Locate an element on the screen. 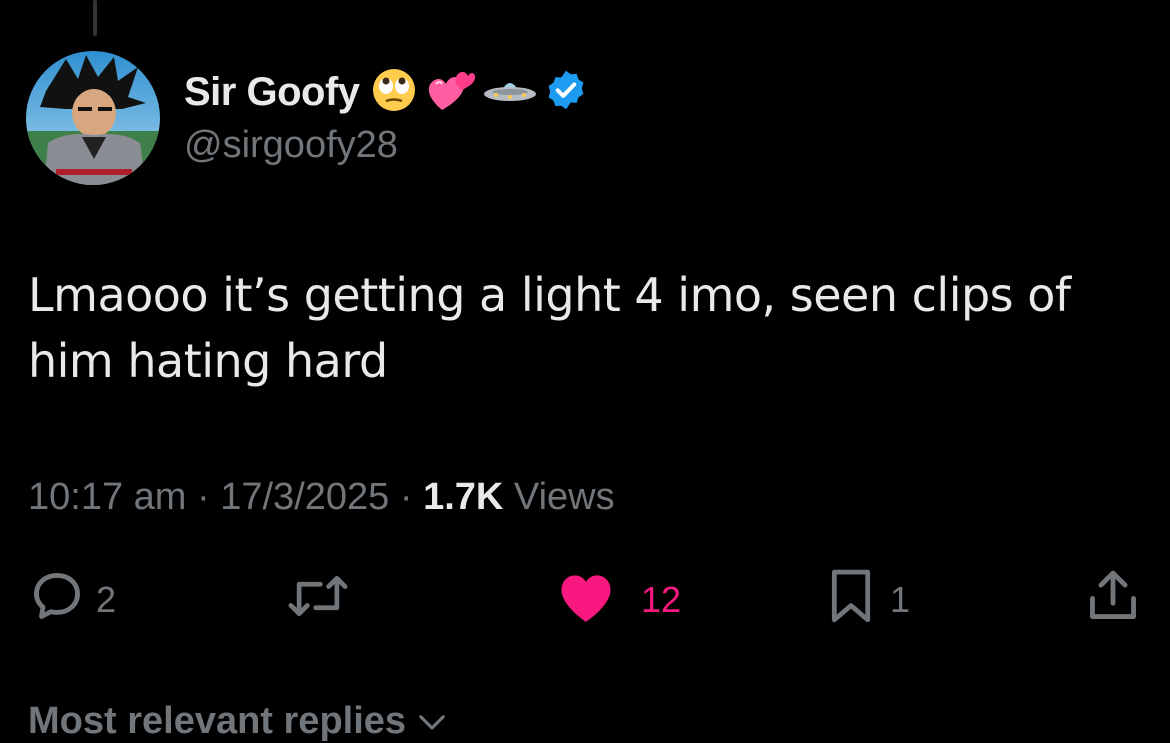 The width and height of the screenshot is (1170, 743). two-hearts-emoji-icon is located at coordinates (450, 92).